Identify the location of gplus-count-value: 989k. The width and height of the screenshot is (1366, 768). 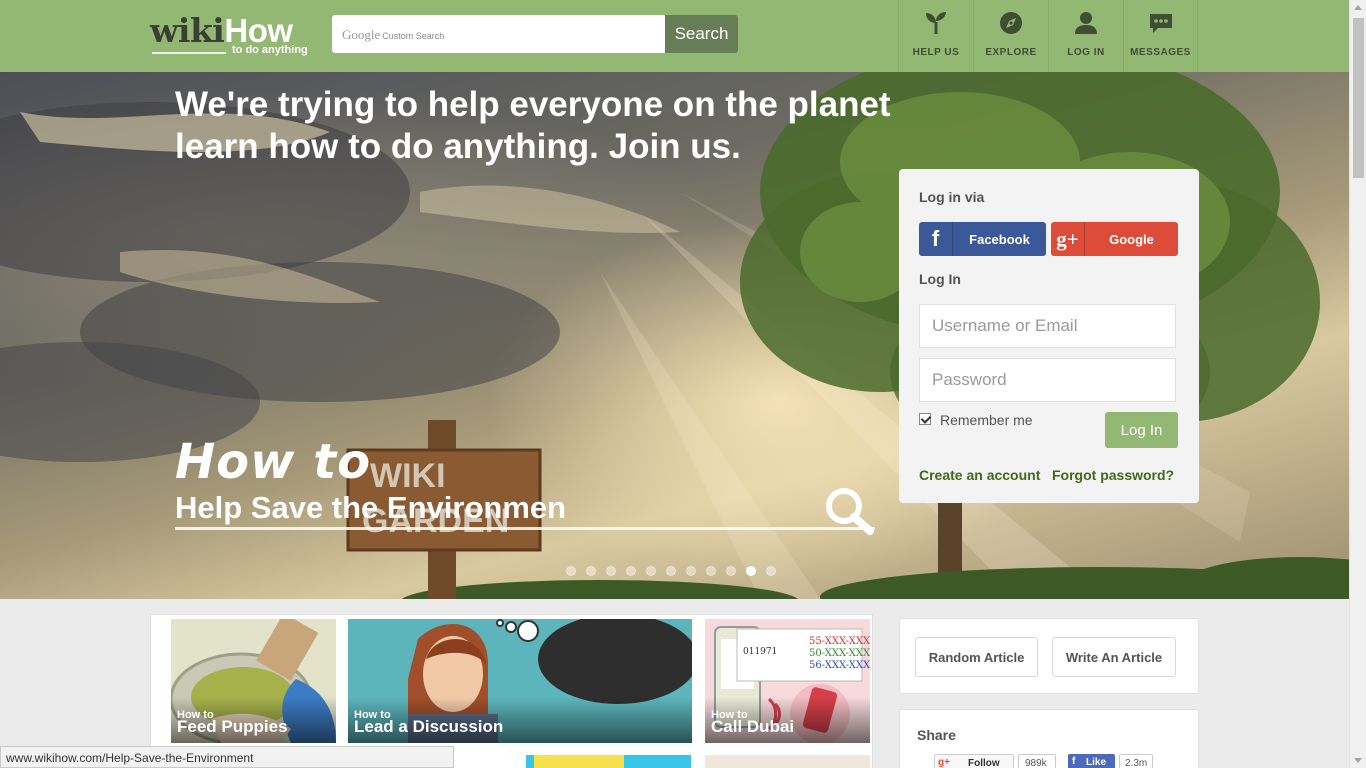
(1036, 763).